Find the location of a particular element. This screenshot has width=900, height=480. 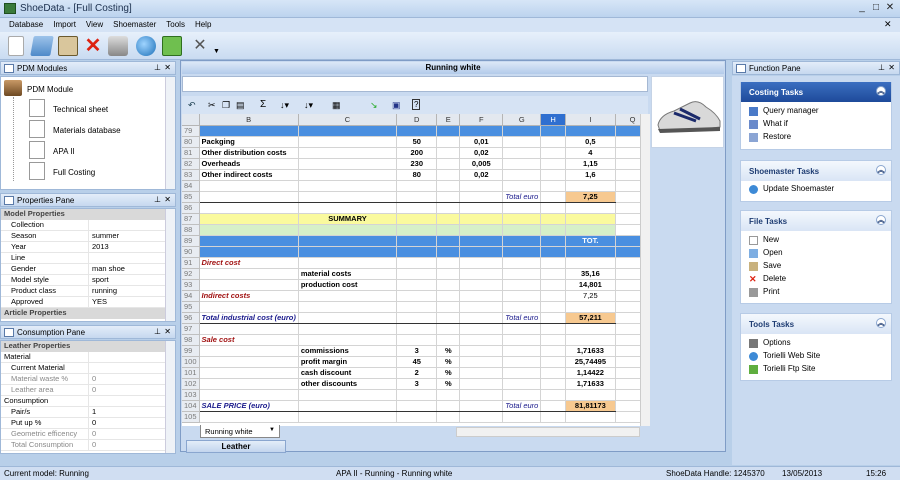

row-number: 94 is located at coordinates (191, 296).